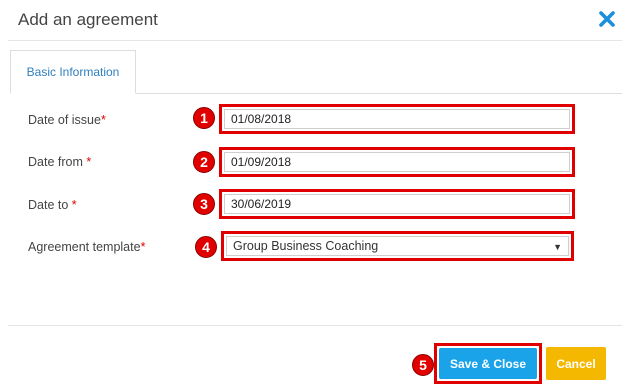 The width and height of the screenshot is (630, 391). I want to click on date-from-highlight, so click(397, 162).